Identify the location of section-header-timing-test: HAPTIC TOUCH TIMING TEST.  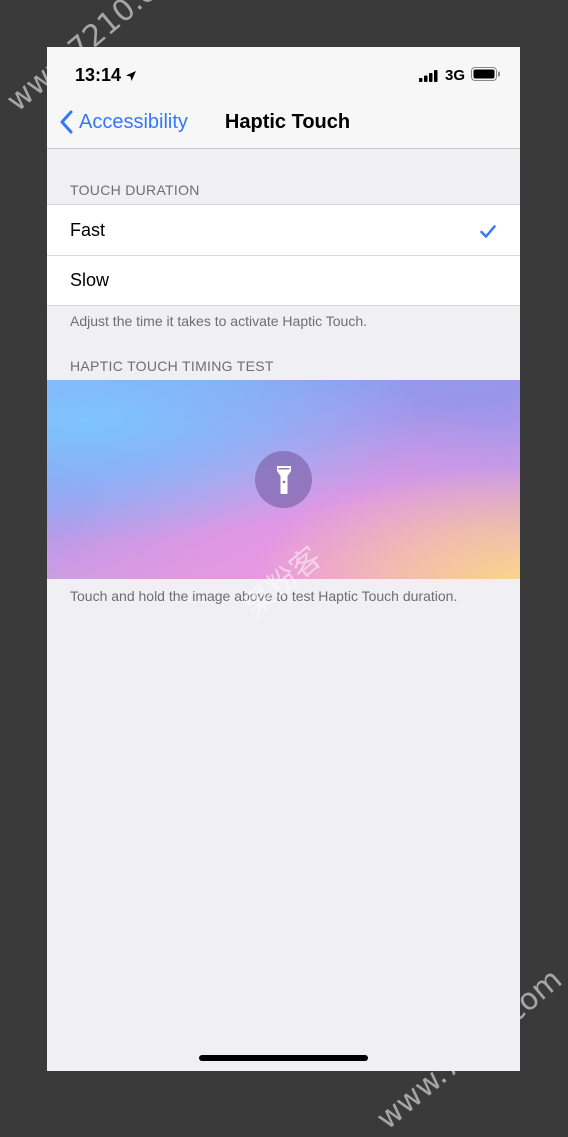
(172, 366).